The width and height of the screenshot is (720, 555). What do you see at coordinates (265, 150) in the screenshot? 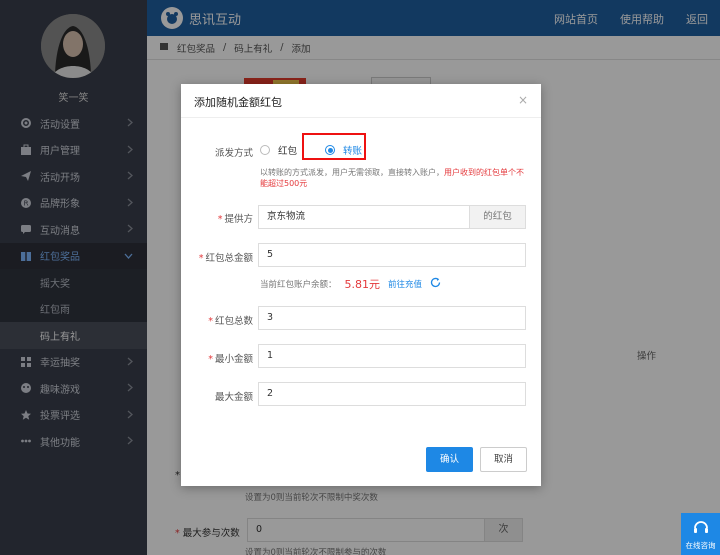
I see `radio-red-packet` at bounding box center [265, 150].